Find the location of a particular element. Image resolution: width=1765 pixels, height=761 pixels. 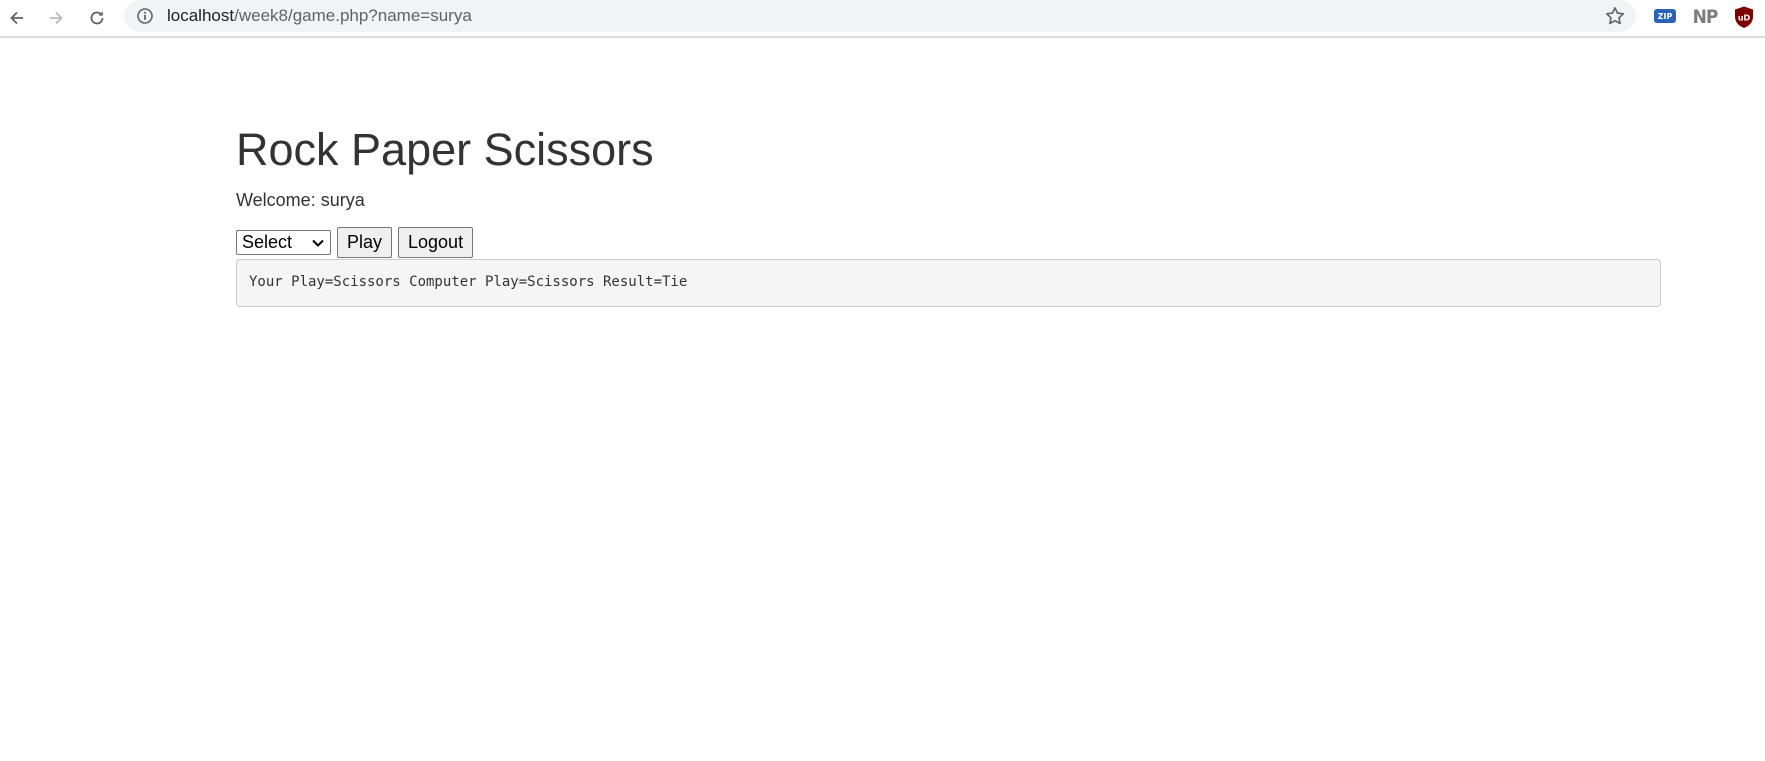

url-host: localhost is located at coordinates (201, 15).